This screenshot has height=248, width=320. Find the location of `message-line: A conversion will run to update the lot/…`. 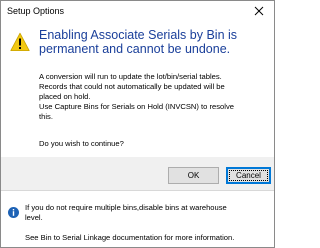

message-line: A conversion will run to update the lot/… is located at coordinates (130, 76).